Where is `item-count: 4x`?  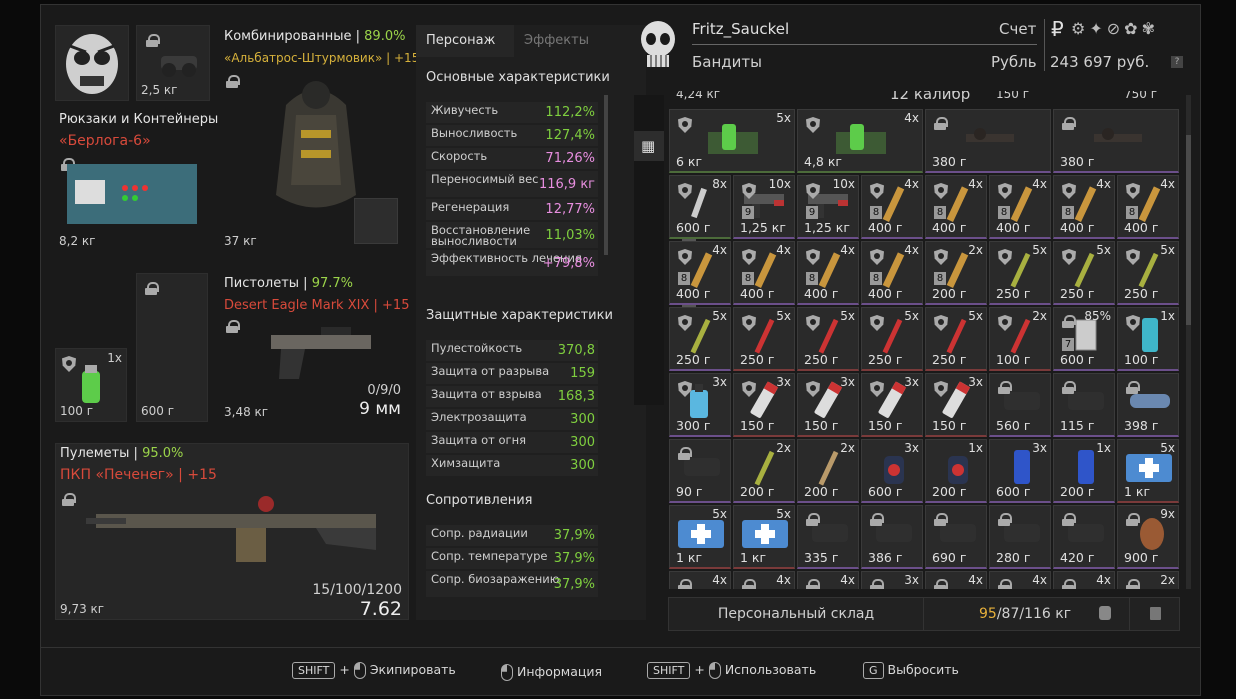
item-count: 4x is located at coordinates (975, 580).